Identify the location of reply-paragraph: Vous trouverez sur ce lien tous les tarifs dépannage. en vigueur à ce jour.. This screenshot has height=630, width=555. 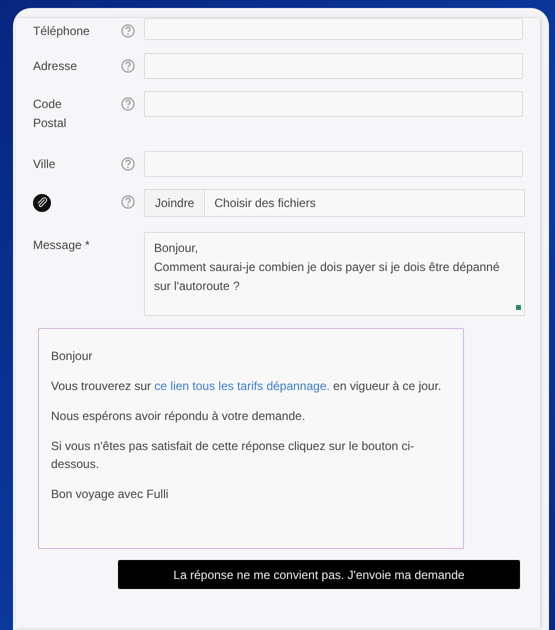
(246, 386).